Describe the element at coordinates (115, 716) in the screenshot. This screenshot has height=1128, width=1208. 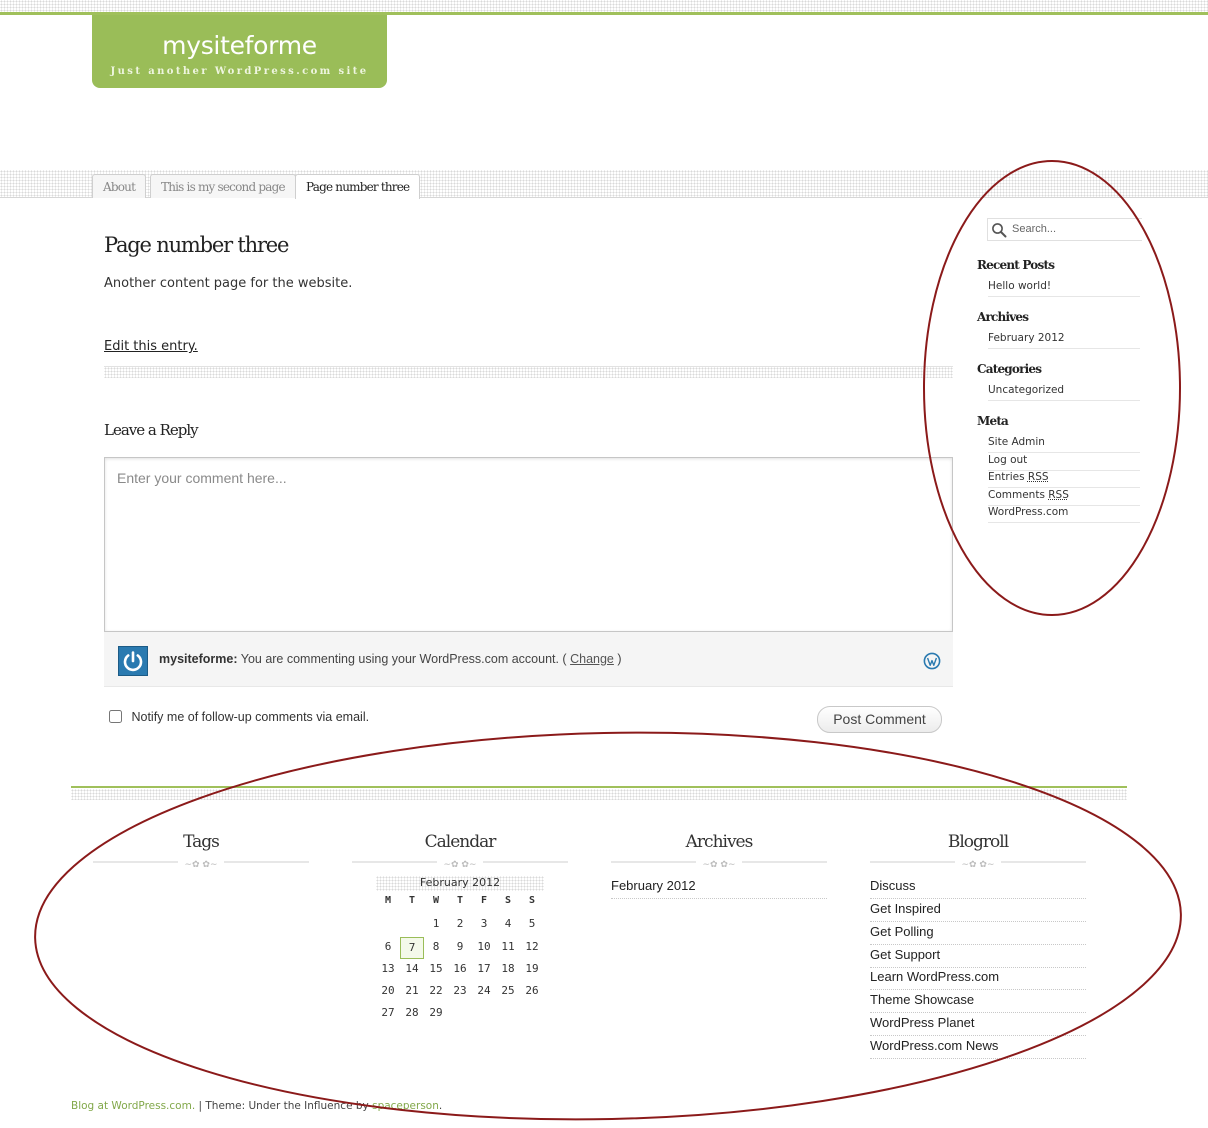
I see `notify-checkbox` at that location.